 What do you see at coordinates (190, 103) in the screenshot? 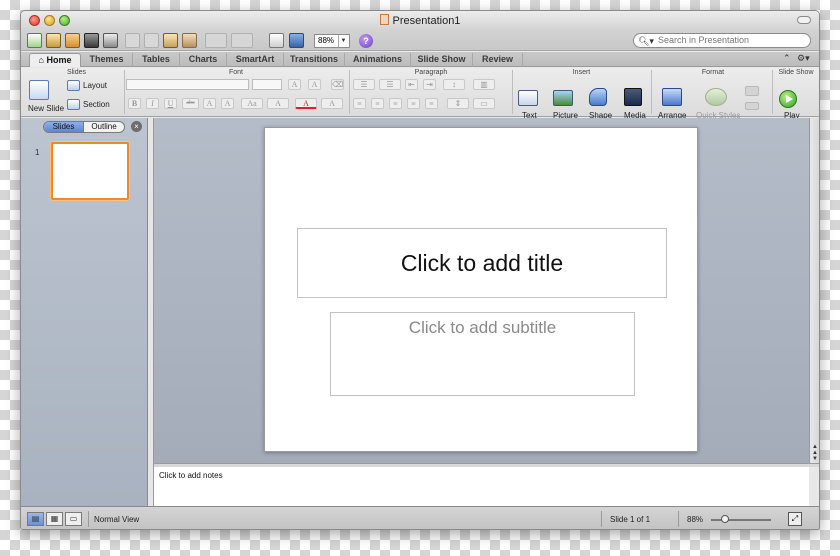
I see `strikethrough-button: abc` at bounding box center [190, 103].